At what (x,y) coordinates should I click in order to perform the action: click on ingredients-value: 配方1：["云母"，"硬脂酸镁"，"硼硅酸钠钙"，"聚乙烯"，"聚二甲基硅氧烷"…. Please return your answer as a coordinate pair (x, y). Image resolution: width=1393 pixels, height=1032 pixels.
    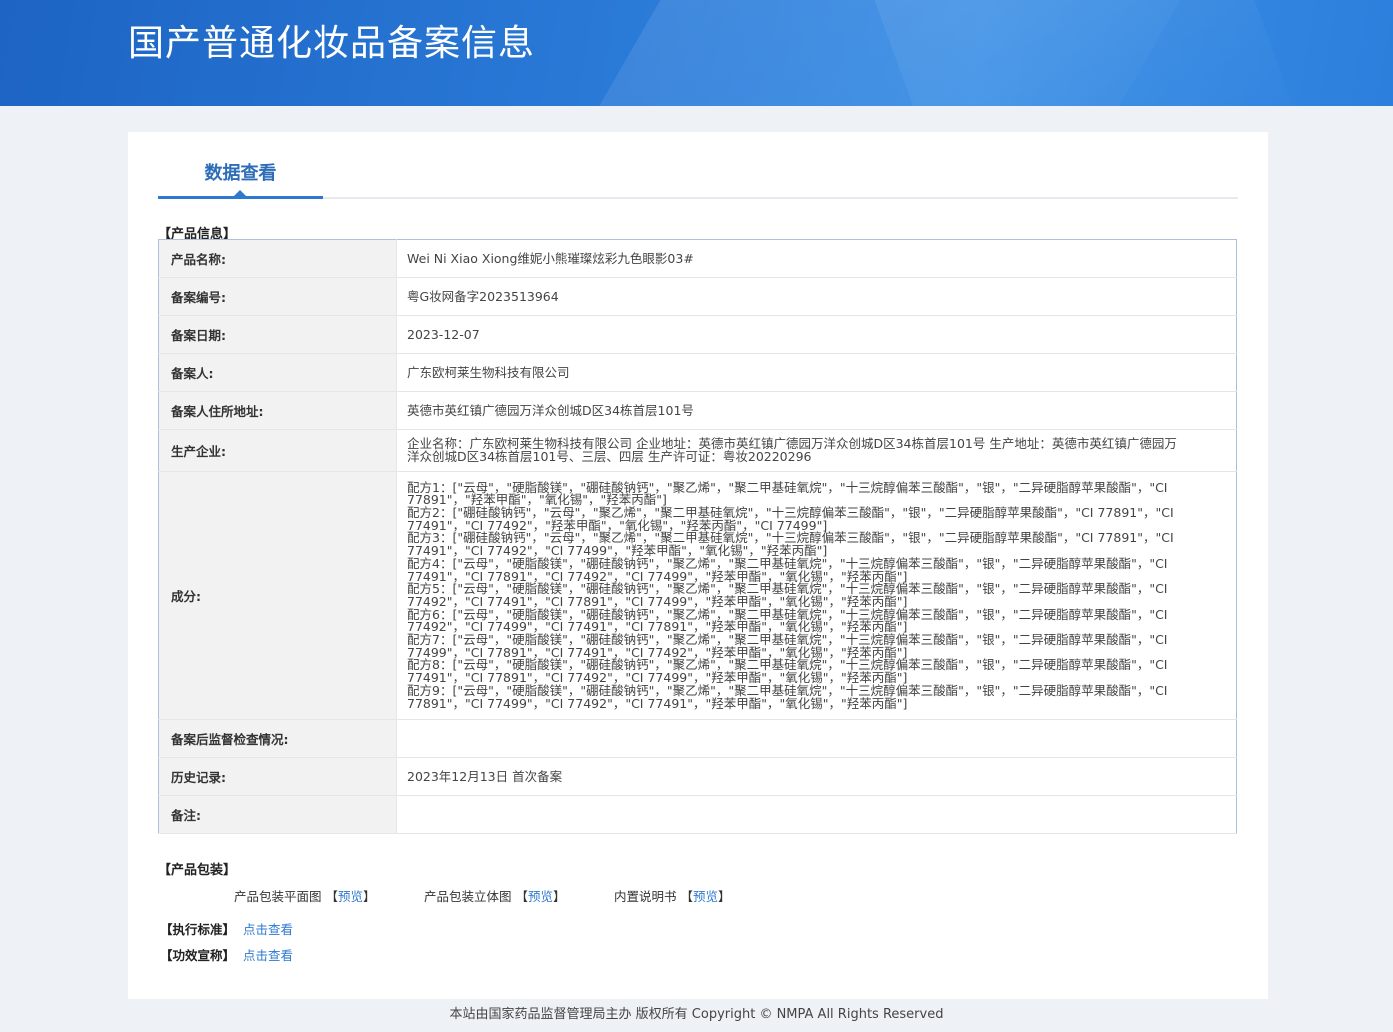
    Looking at the image, I should click on (816, 596).